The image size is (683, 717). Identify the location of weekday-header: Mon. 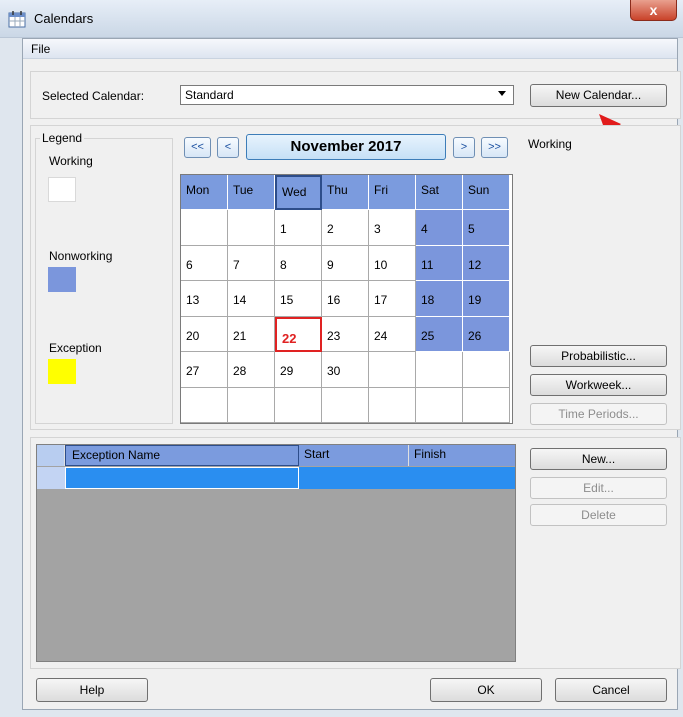
(204, 192).